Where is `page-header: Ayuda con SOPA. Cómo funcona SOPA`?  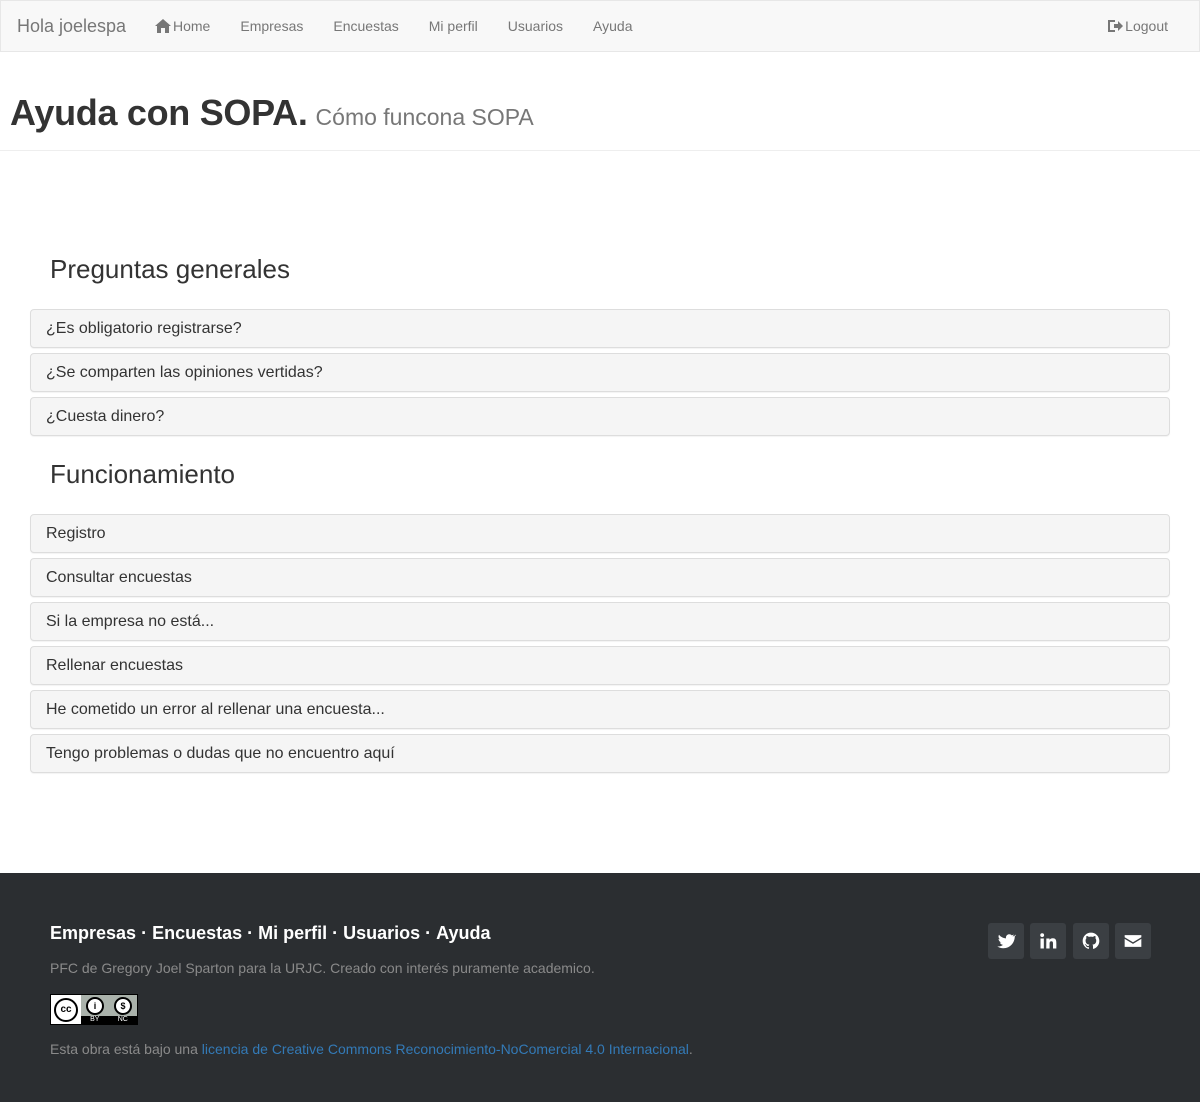
page-header: Ayuda con SOPA. Cómo funcona SOPA is located at coordinates (600, 101).